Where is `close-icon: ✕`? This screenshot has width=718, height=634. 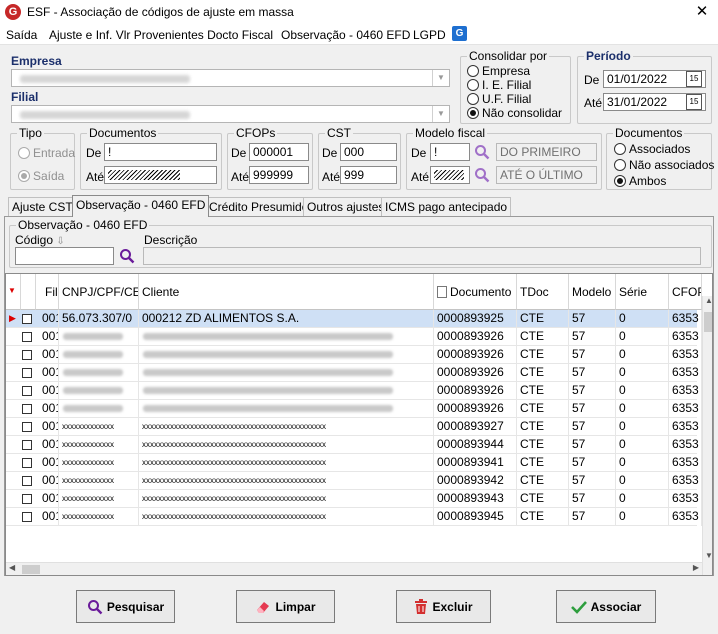
close-icon: ✕ is located at coordinates (702, 12).